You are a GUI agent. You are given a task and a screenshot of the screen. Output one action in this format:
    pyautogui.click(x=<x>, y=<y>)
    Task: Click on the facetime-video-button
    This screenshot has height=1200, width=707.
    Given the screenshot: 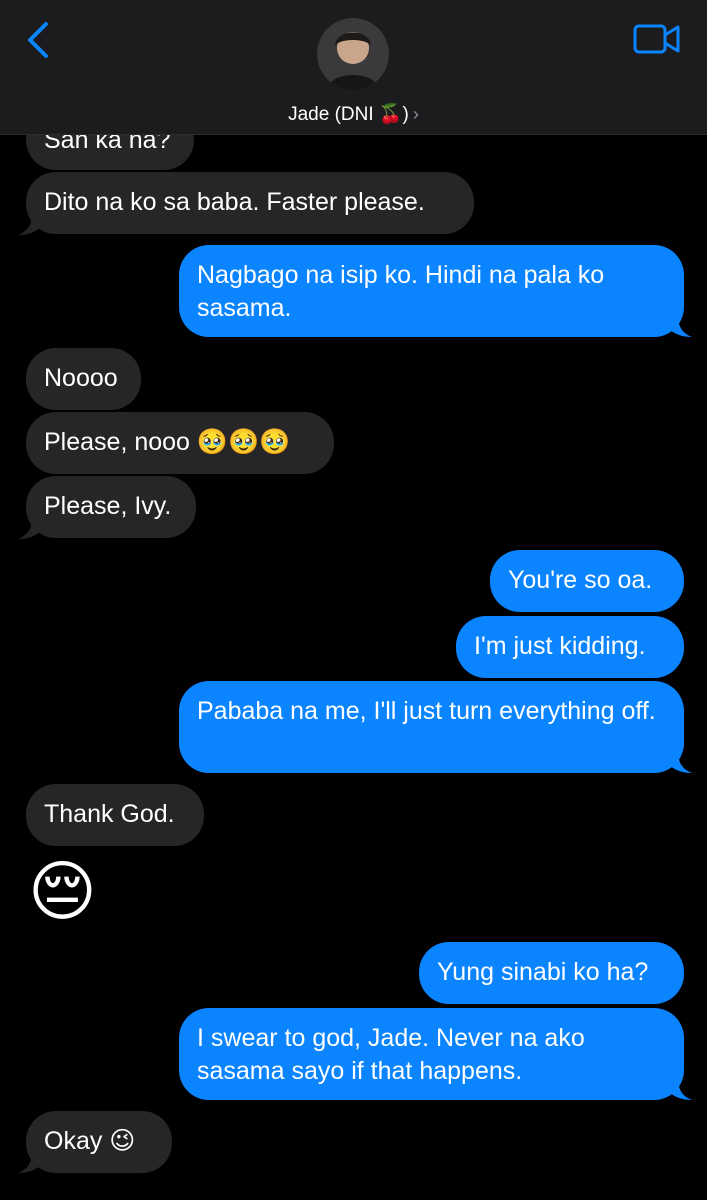 What is the action you would take?
    pyautogui.click(x=657, y=39)
    